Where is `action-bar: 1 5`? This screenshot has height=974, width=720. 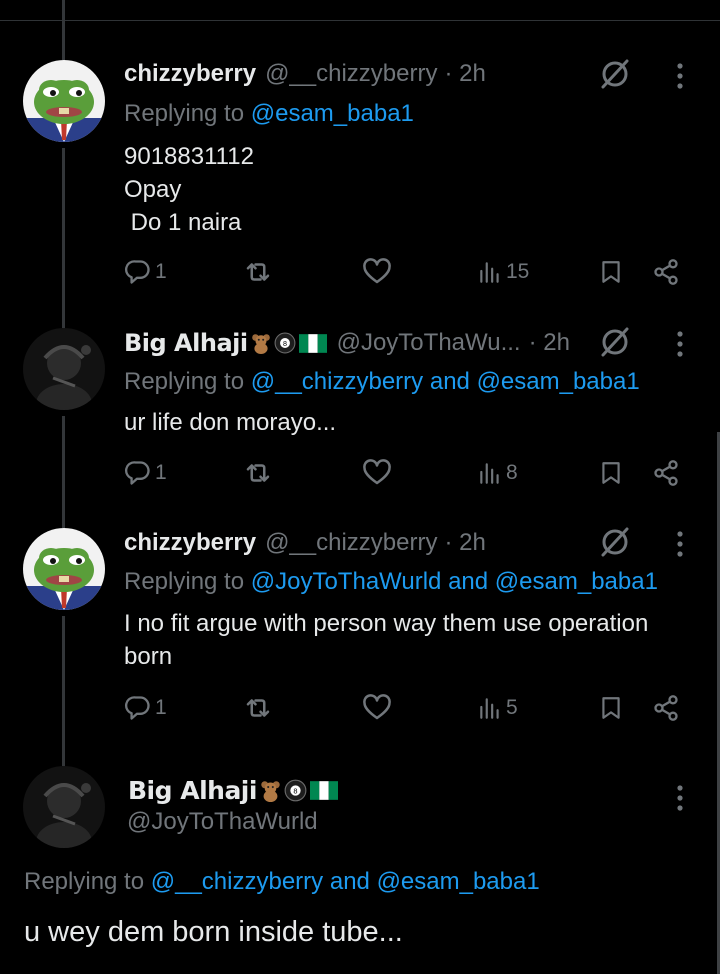 action-bar: 1 5 is located at coordinates (409, 708).